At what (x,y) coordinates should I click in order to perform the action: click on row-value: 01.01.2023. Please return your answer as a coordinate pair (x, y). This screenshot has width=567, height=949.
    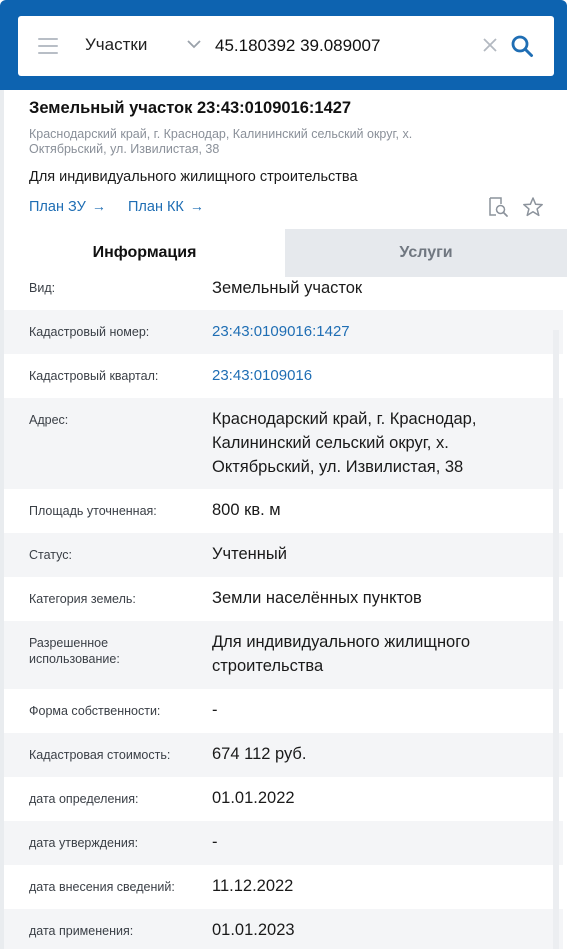
    Looking at the image, I should click on (253, 930).